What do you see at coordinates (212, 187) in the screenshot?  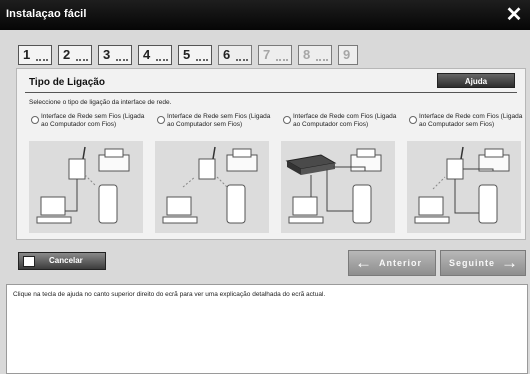 I see `wireless-router-wireless-pc-illustration` at bounding box center [212, 187].